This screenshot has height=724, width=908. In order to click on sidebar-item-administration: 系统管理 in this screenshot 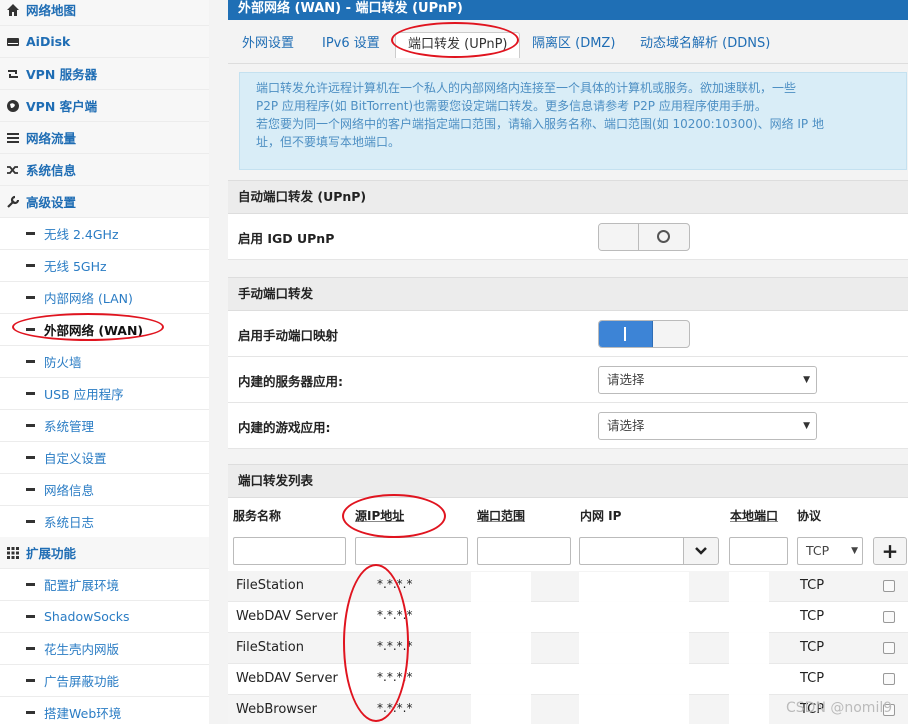, I will do `click(104, 426)`.